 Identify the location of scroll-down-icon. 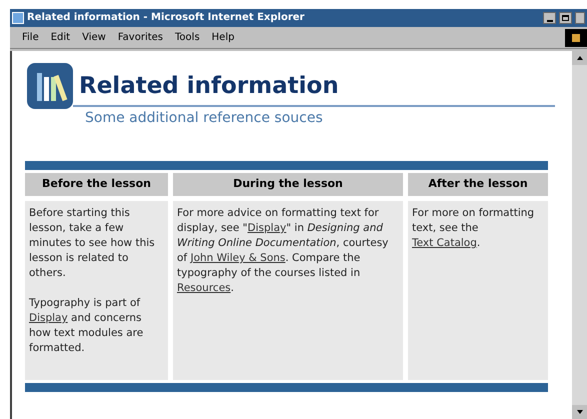
(579, 412).